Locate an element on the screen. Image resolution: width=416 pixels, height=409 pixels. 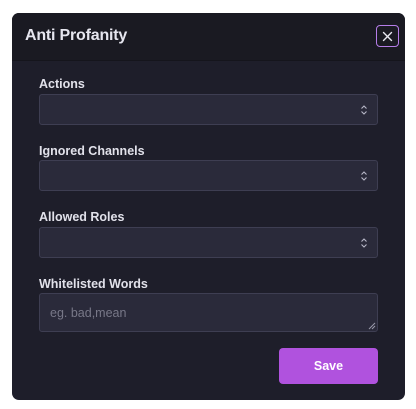
close-button is located at coordinates (387, 36).